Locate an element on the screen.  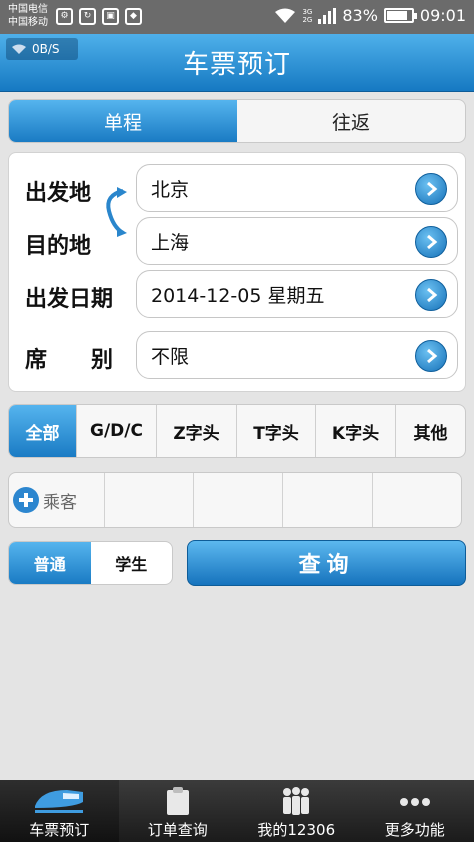
seat-label: 席 别 is located at coordinates (69, 360).